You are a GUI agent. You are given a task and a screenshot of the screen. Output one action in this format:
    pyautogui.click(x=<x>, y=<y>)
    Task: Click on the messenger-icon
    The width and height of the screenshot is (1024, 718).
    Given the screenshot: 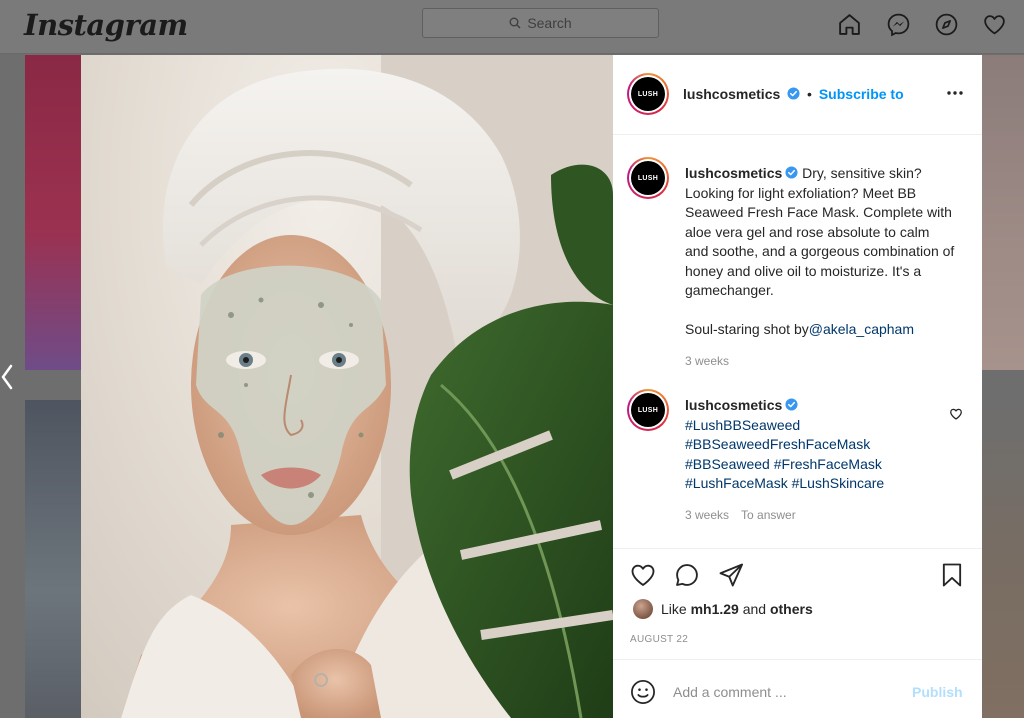 What is the action you would take?
    pyautogui.click(x=898, y=24)
    